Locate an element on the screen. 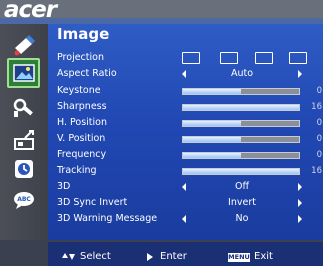 Image resolution: width=323 pixels, height=266 pixels. sharpness-slider is located at coordinates (241, 107).